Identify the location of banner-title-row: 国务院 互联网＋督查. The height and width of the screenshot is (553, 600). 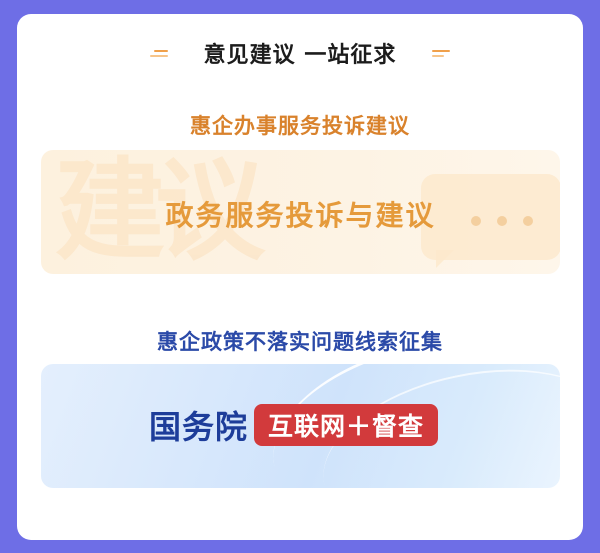
(294, 425).